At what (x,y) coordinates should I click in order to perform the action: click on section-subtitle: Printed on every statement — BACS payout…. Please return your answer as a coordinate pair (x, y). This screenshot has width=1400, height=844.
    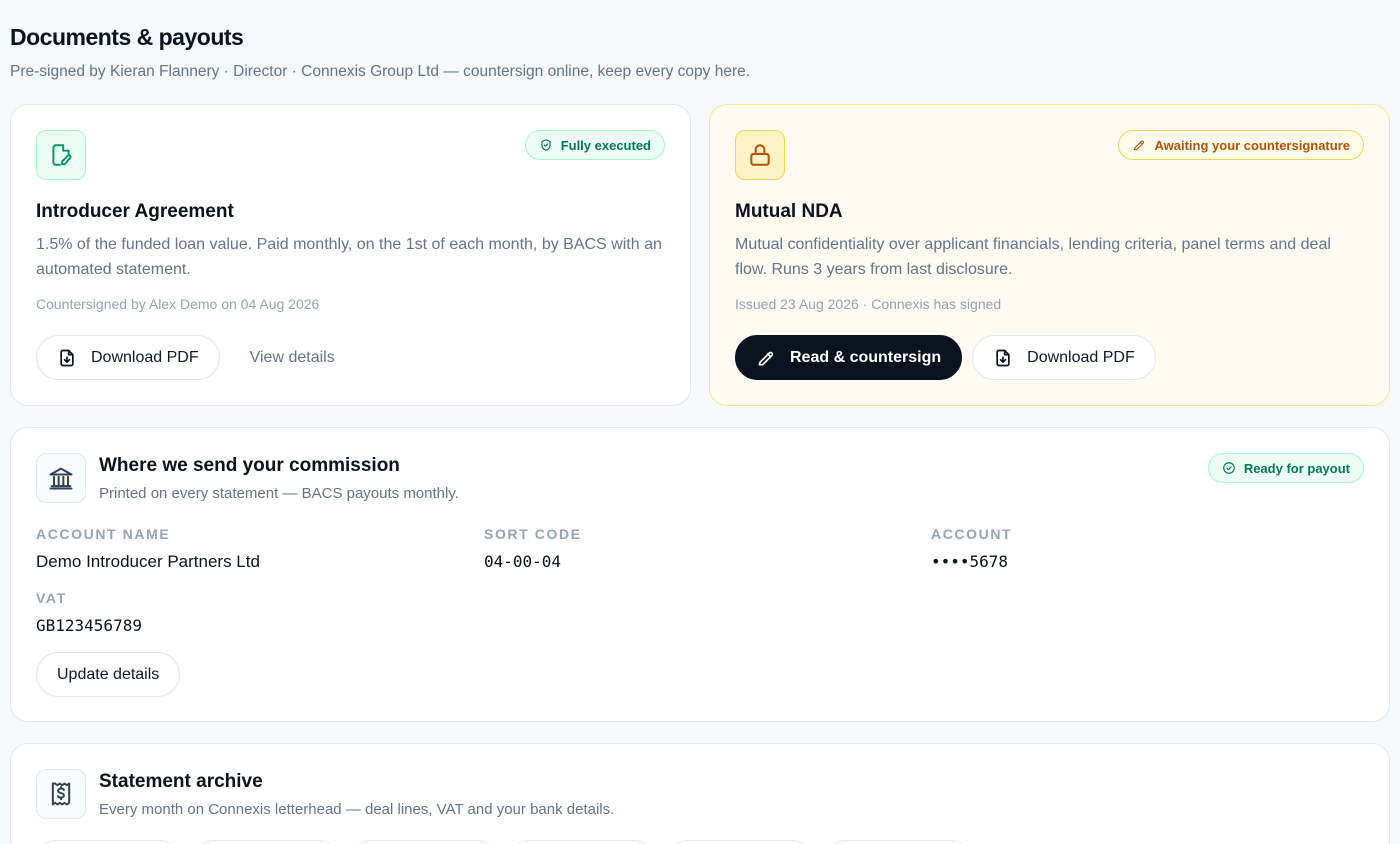
    Looking at the image, I should click on (279, 493).